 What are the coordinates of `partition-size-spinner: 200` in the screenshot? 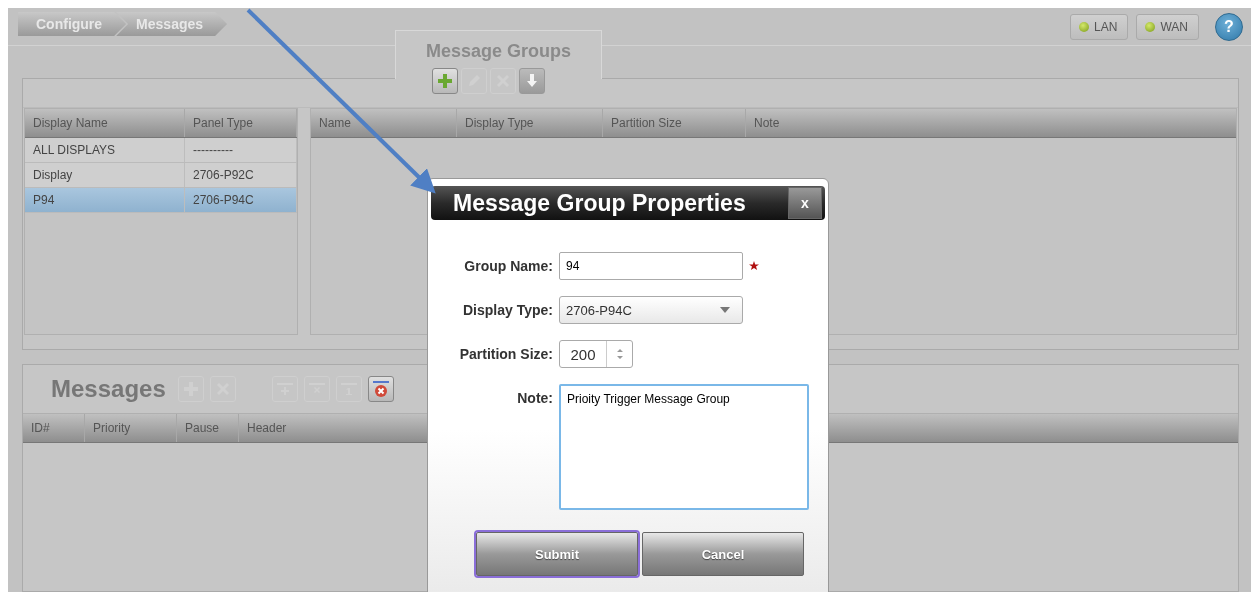 It's located at (596, 354).